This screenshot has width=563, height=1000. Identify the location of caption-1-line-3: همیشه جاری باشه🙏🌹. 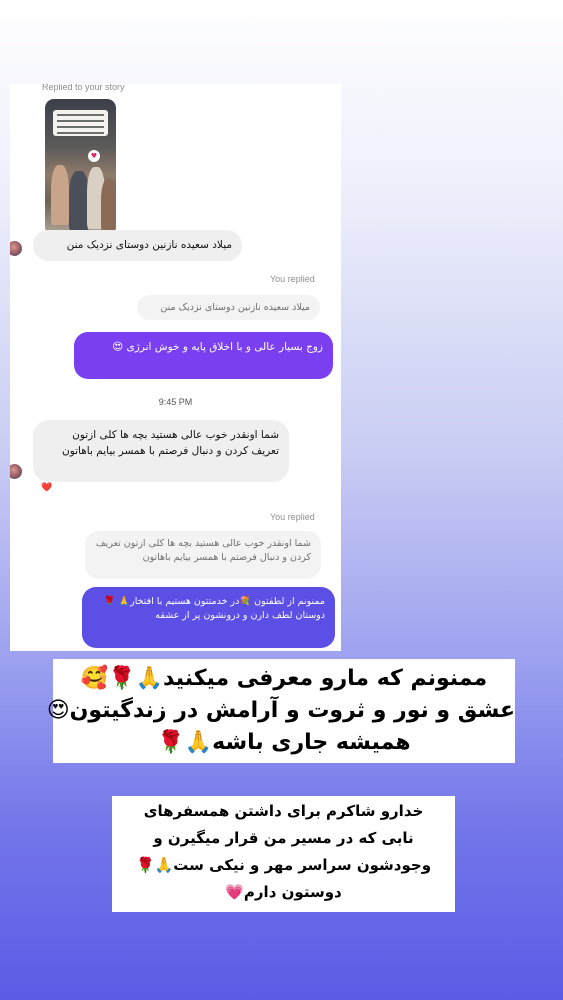
(284, 742).